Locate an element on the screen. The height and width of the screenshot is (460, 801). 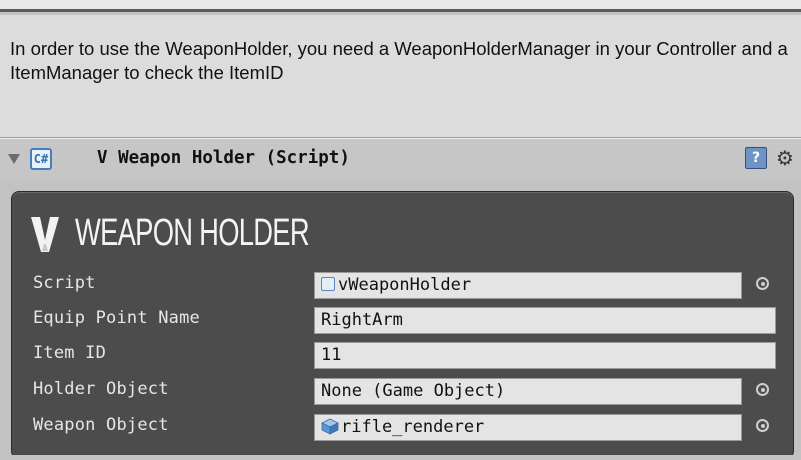
property-label: Equip Point Name is located at coordinates (116, 318).